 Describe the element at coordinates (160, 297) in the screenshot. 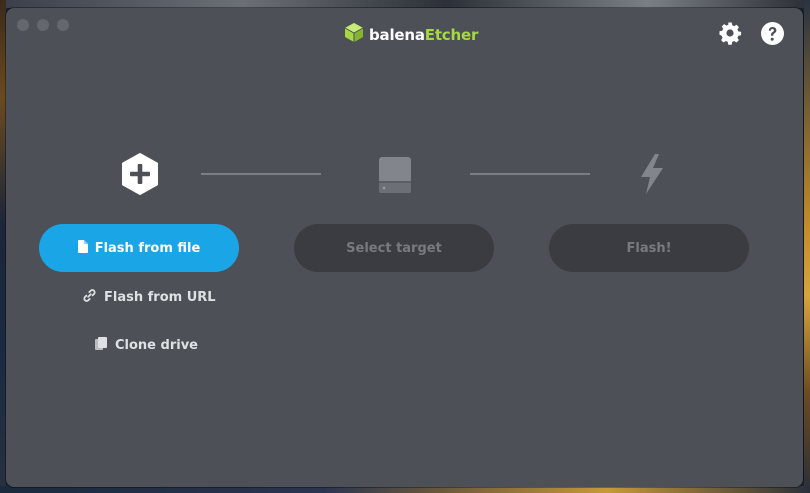

I see `flash-from-url-label: Flash from URL` at that location.